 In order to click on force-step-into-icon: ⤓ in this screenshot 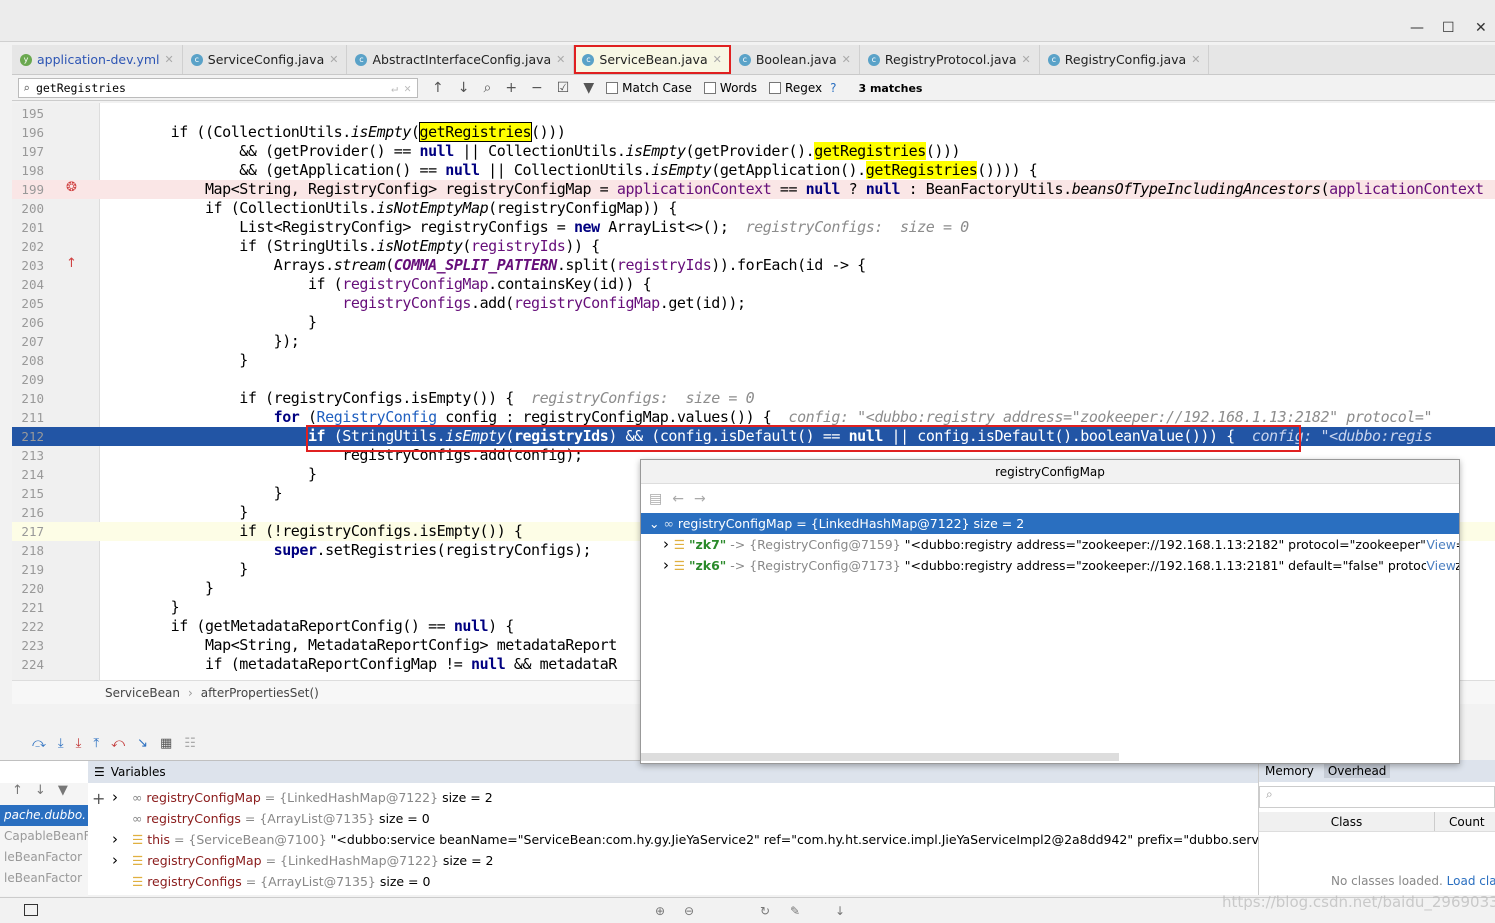, I will do `click(79, 743)`.